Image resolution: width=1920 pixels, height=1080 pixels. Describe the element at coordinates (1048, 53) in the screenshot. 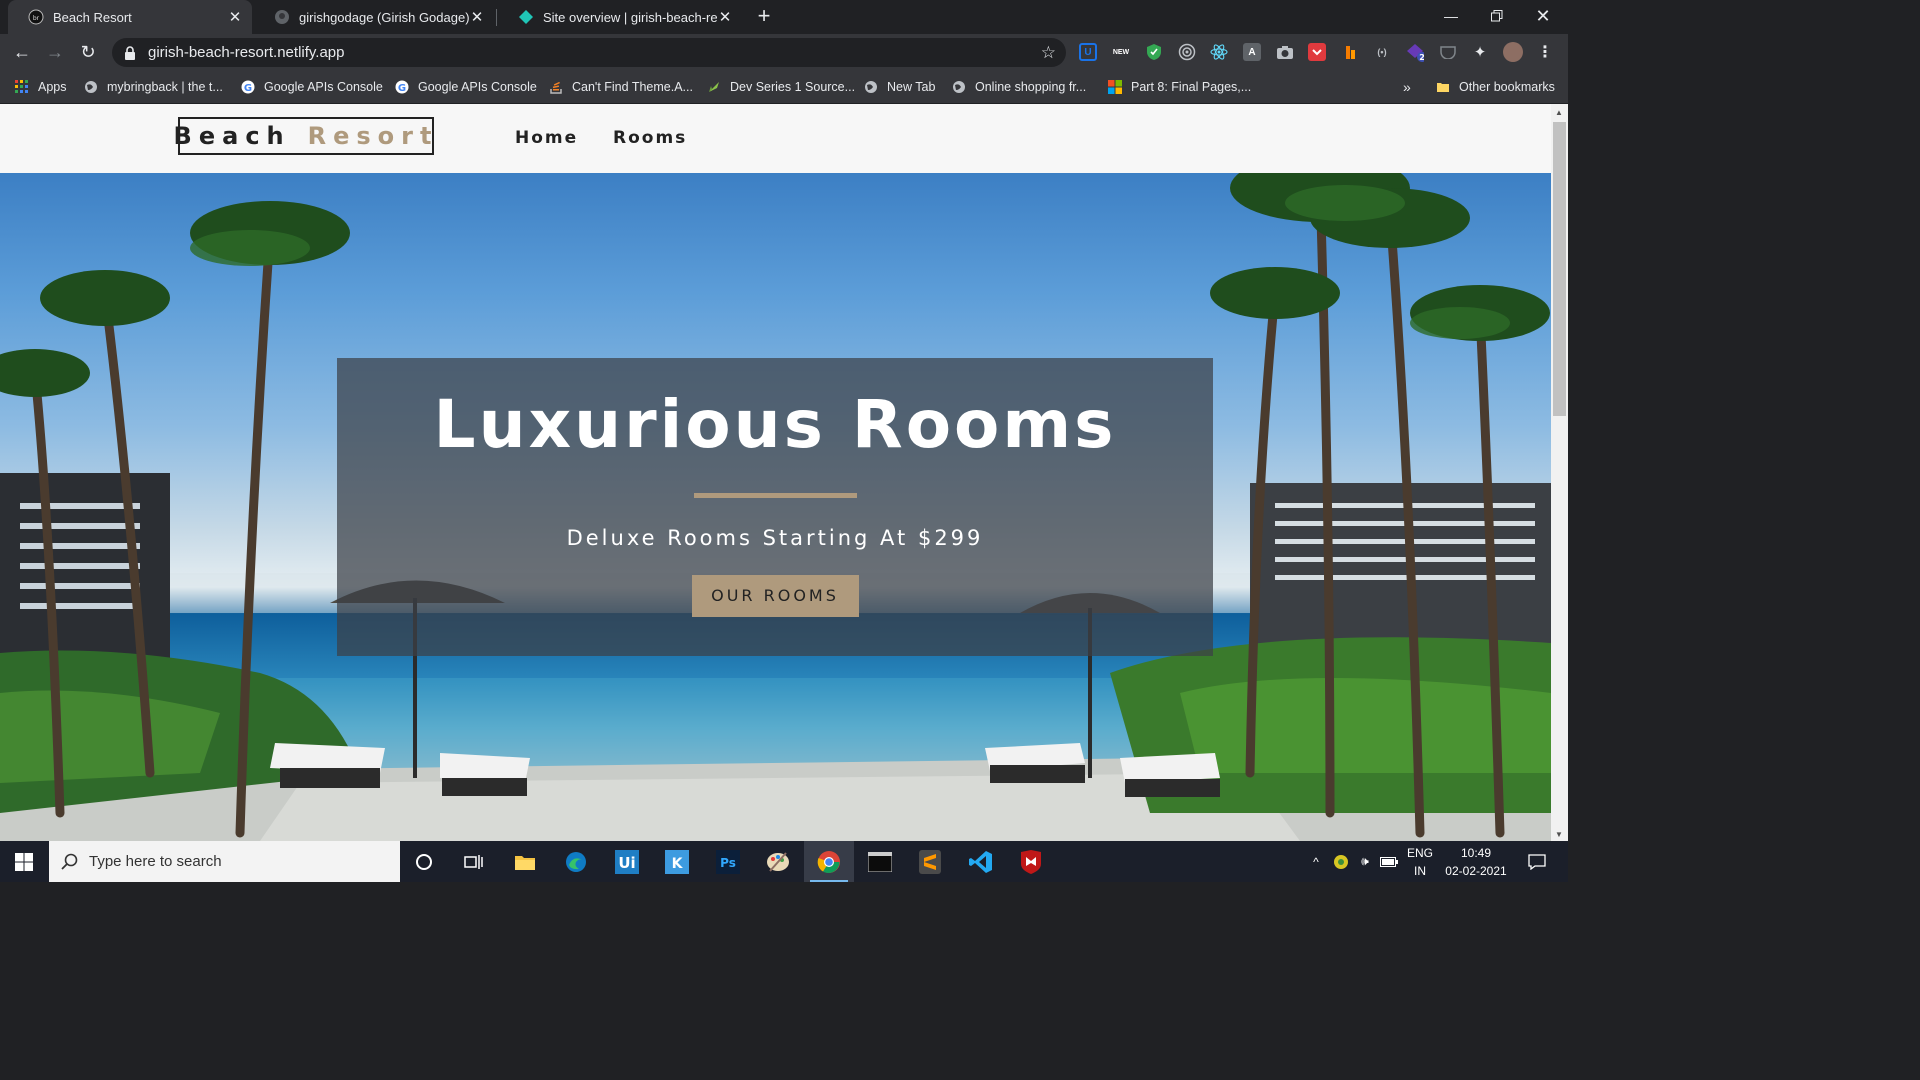

I see `bookmark-star-icon: ☆` at that location.